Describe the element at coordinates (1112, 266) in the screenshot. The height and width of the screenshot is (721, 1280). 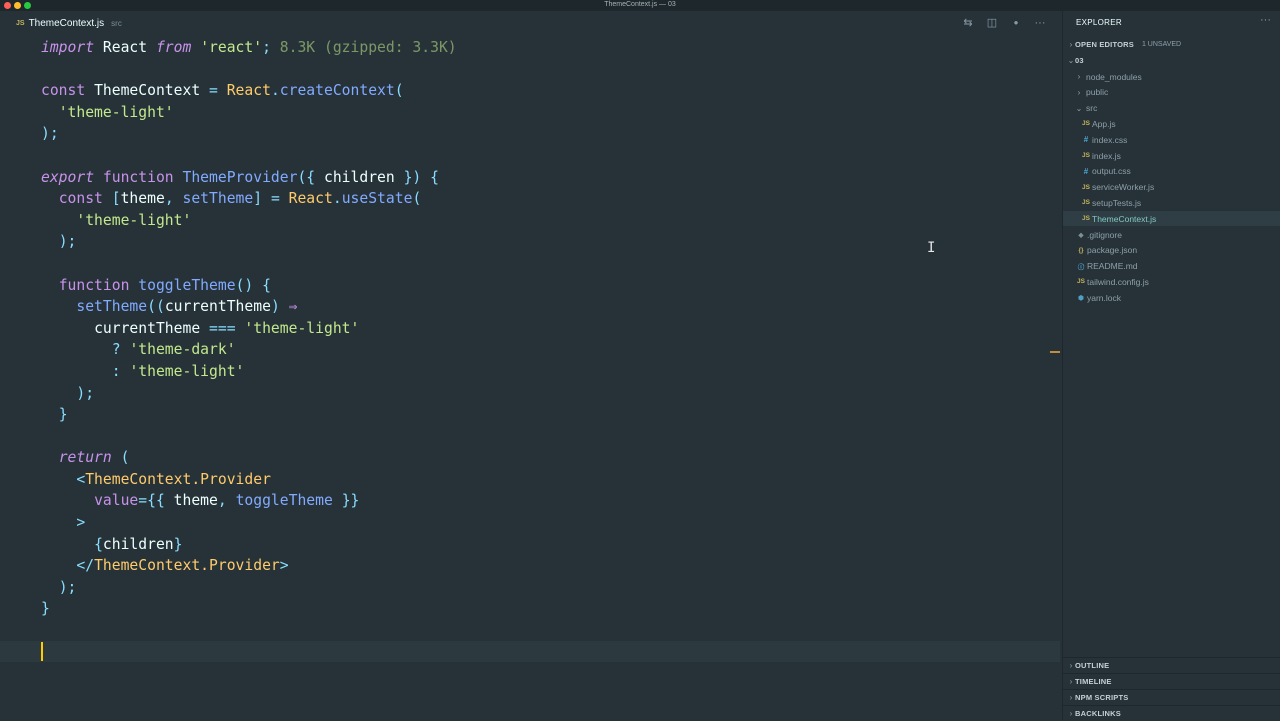
I see `tree-item-label: README.md` at that location.